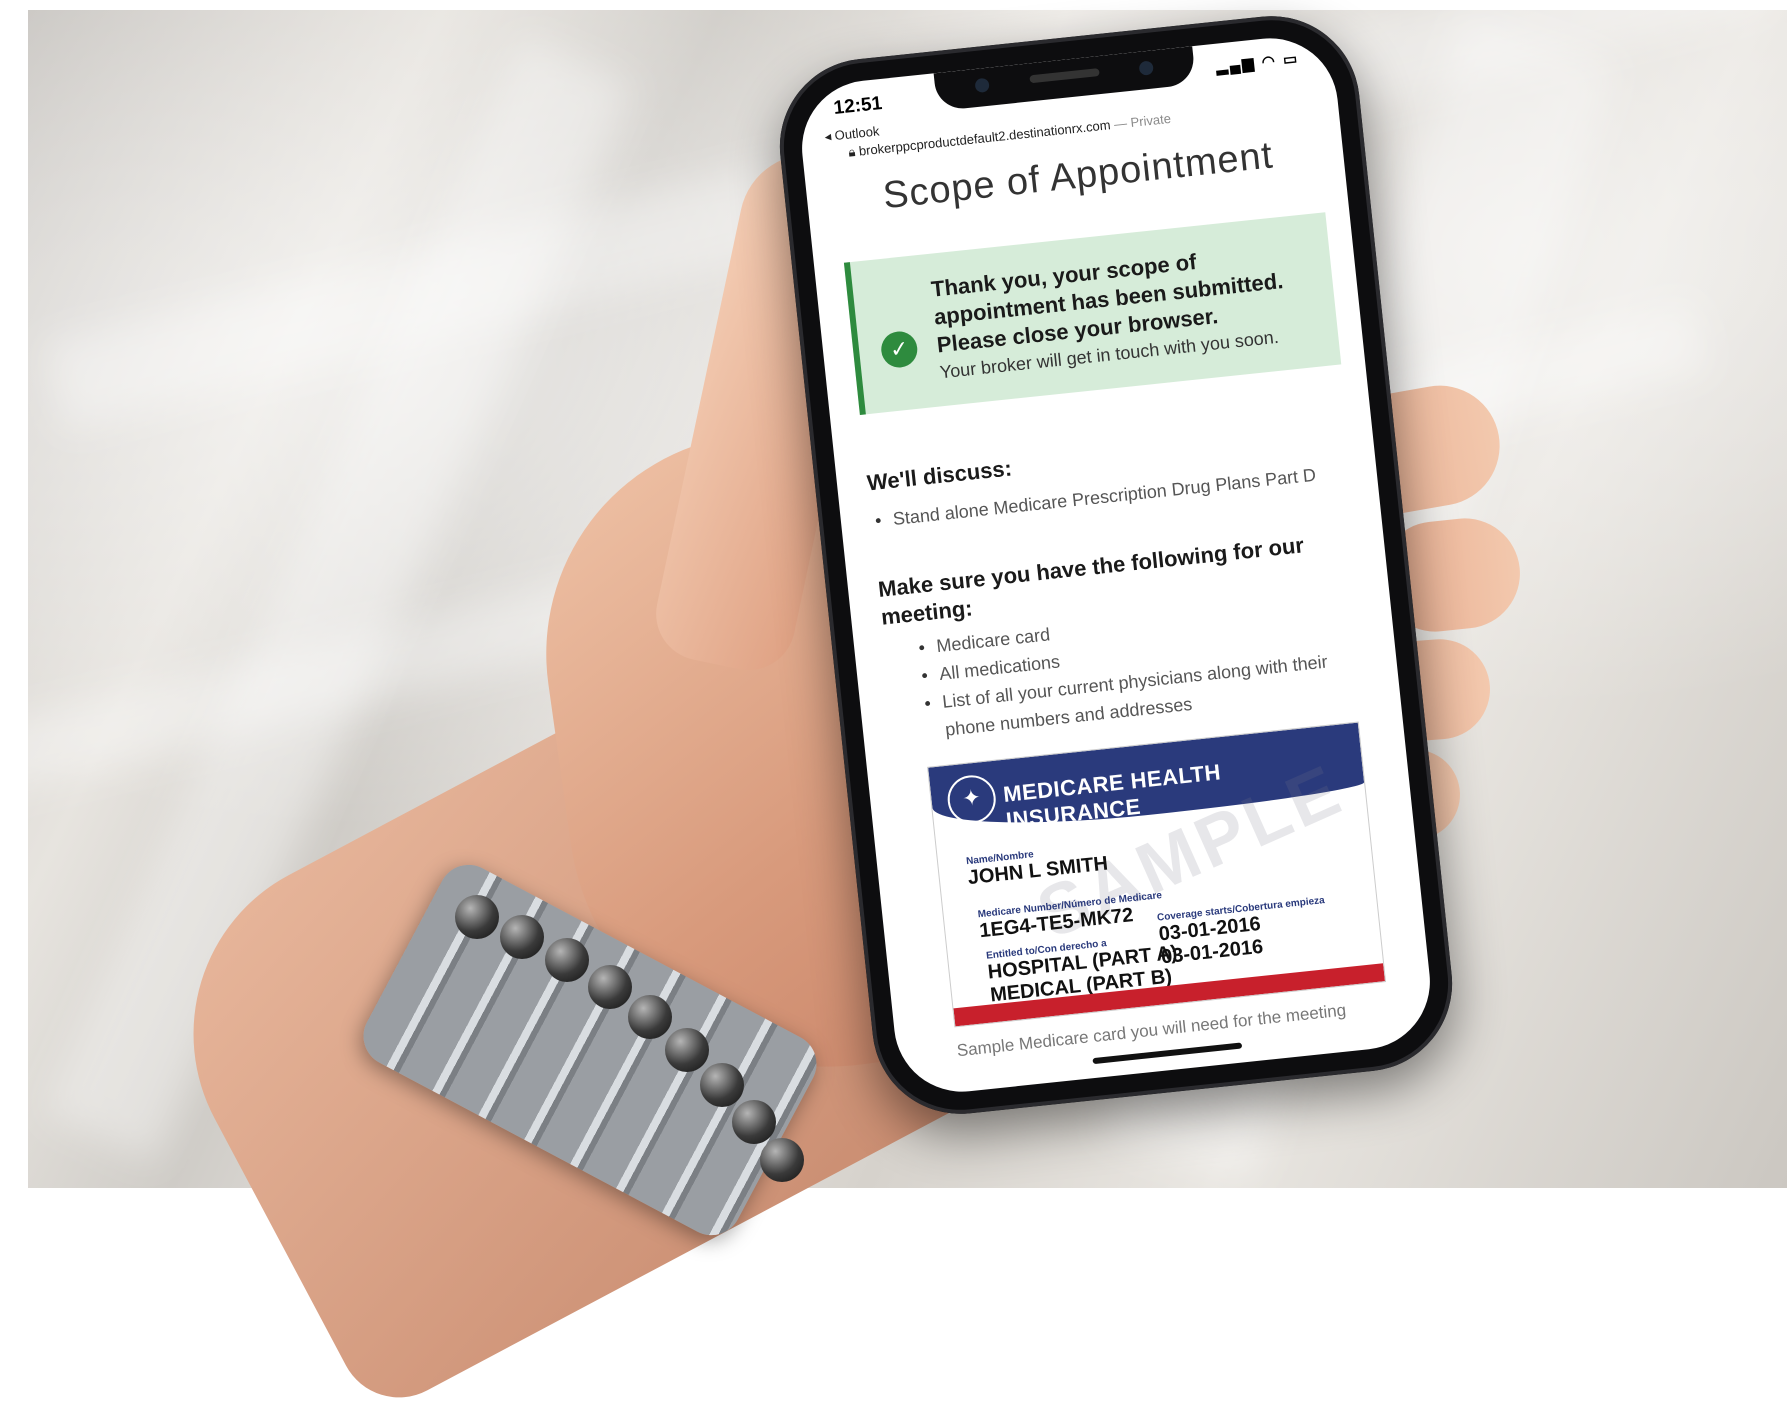 This screenshot has height=1419, width=1787. Describe the element at coordinates (972, 799) in the screenshot. I see `hhs-eagle-icon: ✦` at that location.